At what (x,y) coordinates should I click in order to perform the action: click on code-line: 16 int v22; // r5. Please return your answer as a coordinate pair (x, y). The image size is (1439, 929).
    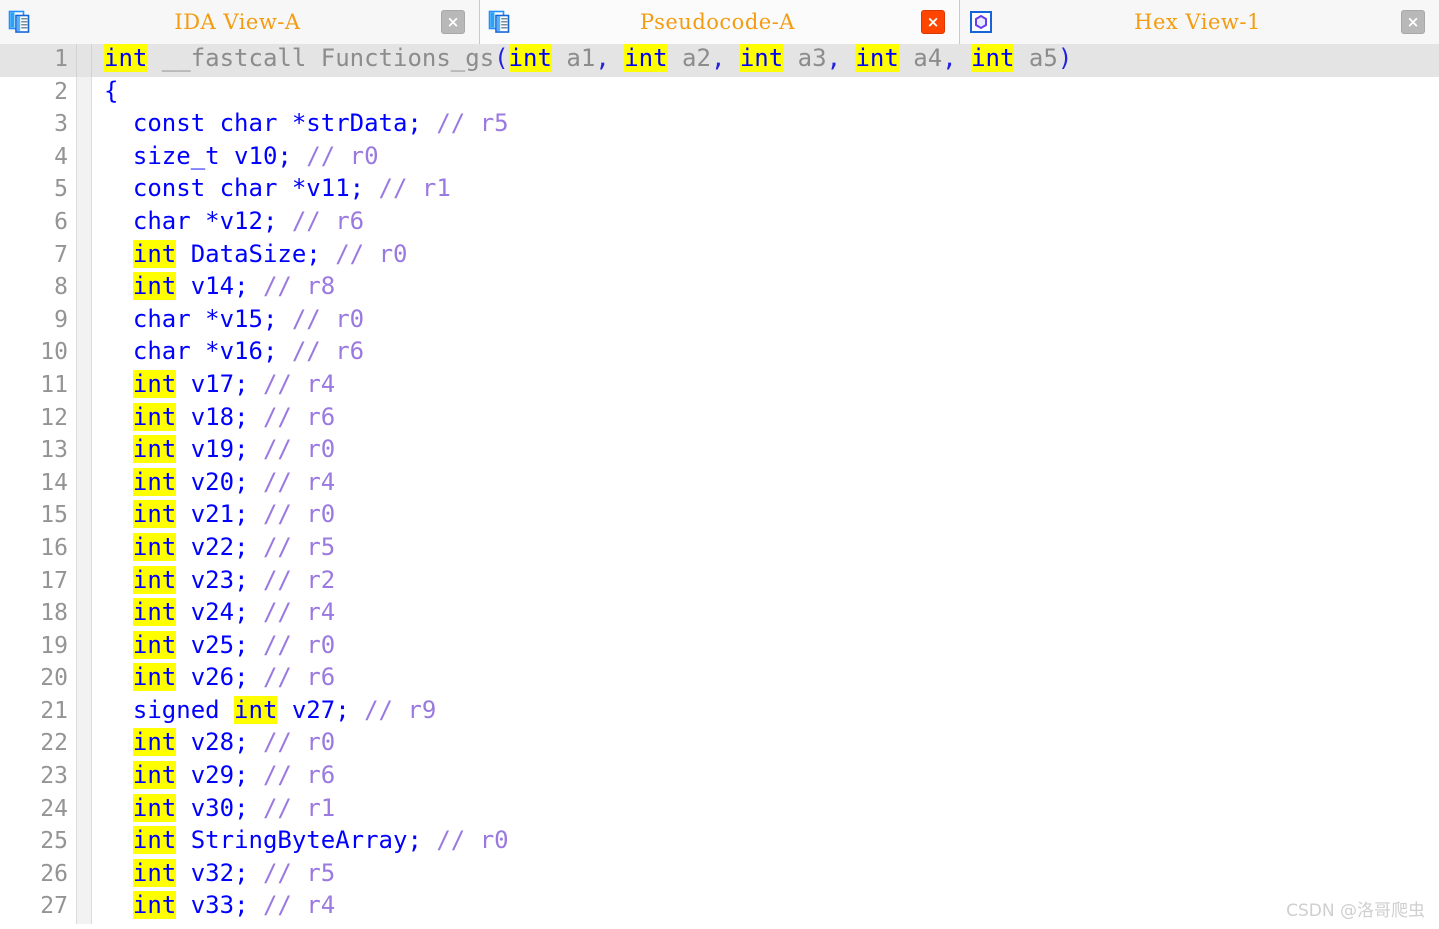
    Looking at the image, I should click on (719, 549).